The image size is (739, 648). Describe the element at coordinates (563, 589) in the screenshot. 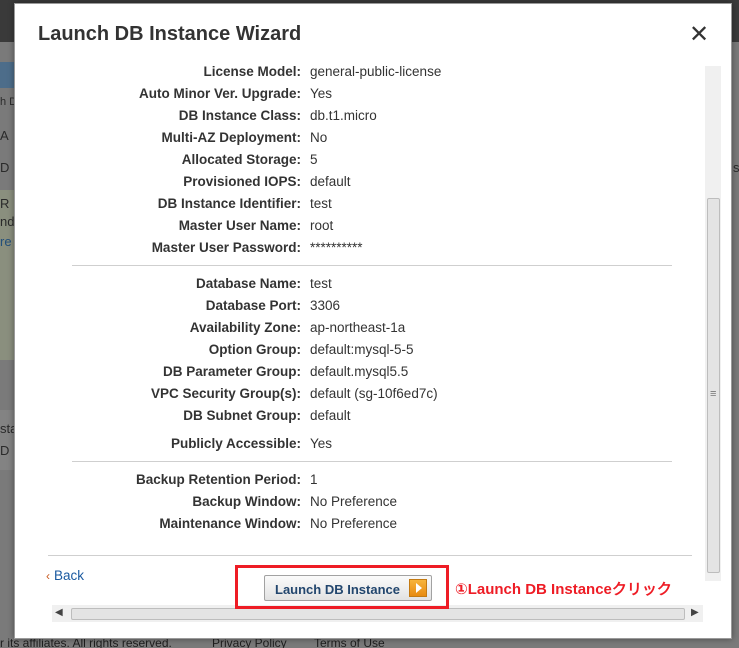

I see `annotation-text: ①Launch DB Instanceクリック` at that location.